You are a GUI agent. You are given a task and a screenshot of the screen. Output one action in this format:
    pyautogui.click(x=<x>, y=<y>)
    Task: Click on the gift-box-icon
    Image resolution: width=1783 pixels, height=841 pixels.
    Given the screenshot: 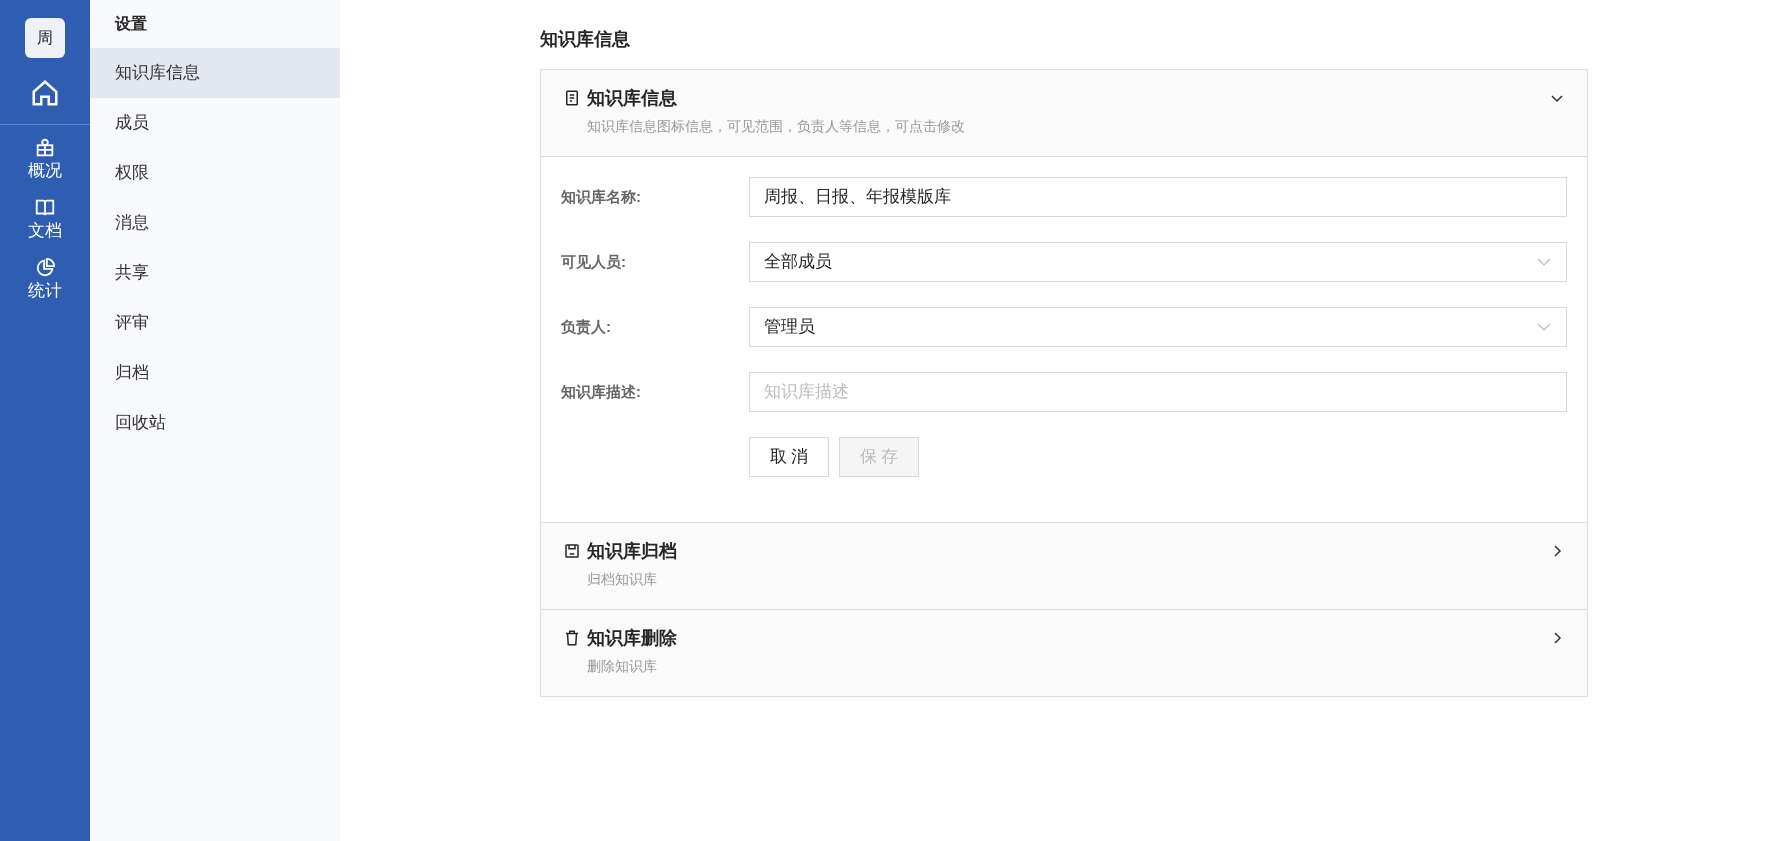 What is the action you would take?
    pyautogui.click(x=45, y=148)
    